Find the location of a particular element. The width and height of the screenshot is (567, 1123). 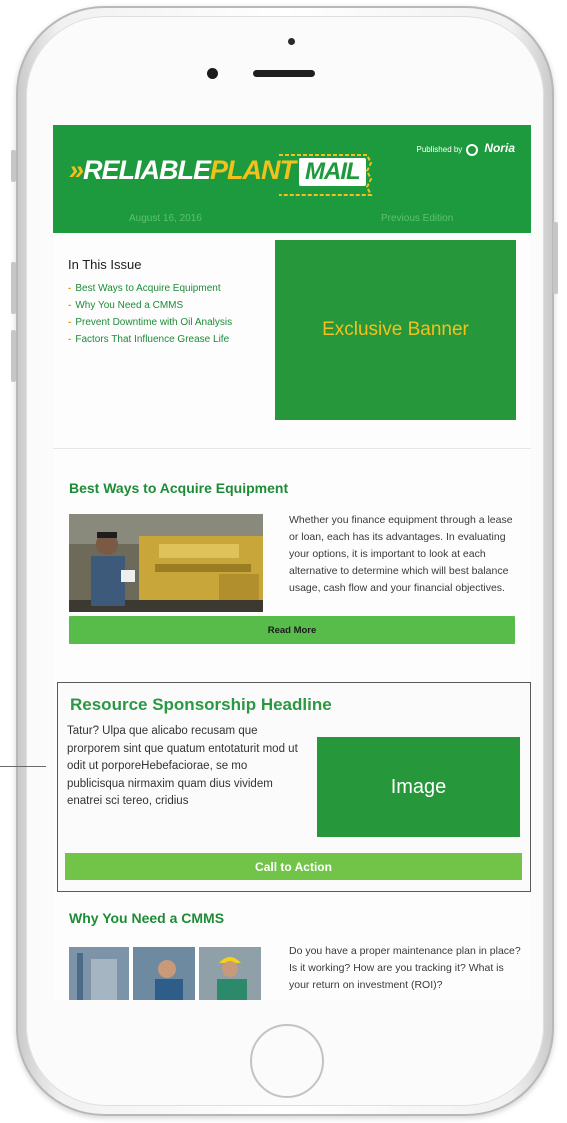

equipment-photo is located at coordinates (166, 563).